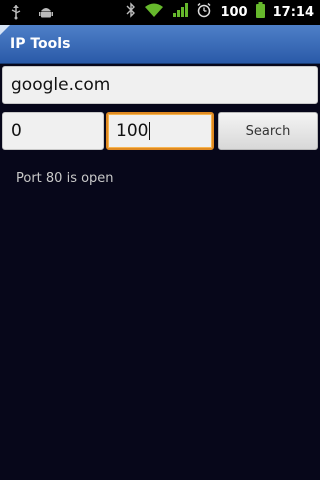 The height and width of the screenshot is (480, 320). Describe the element at coordinates (154, 12) in the screenshot. I see `wifi-icon` at that location.